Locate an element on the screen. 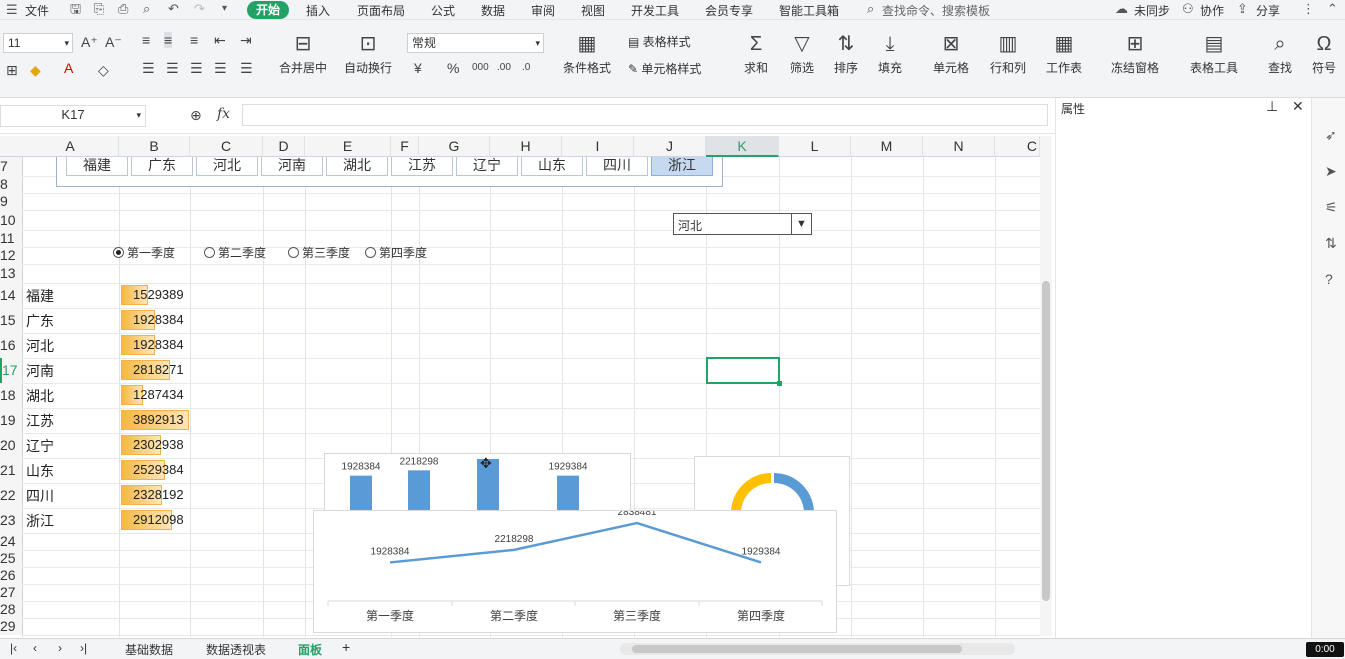 The image size is (1345, 659). row-header: 20 is located at coordinates (11, 445).